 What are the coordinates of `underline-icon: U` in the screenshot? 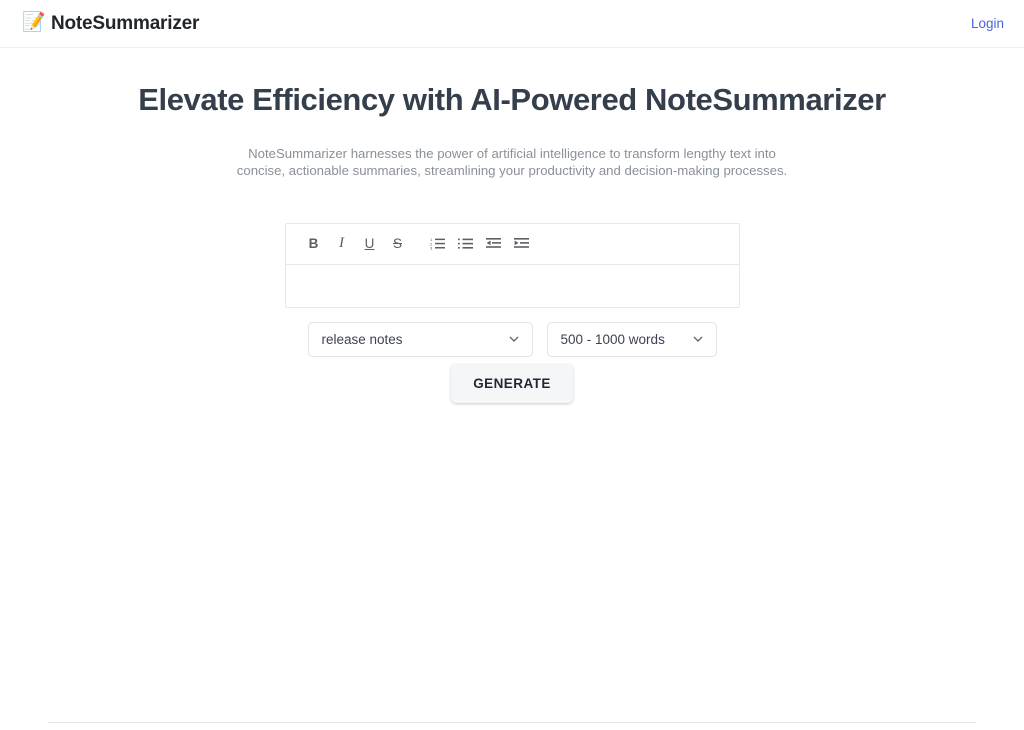 It's located at (370, 244).